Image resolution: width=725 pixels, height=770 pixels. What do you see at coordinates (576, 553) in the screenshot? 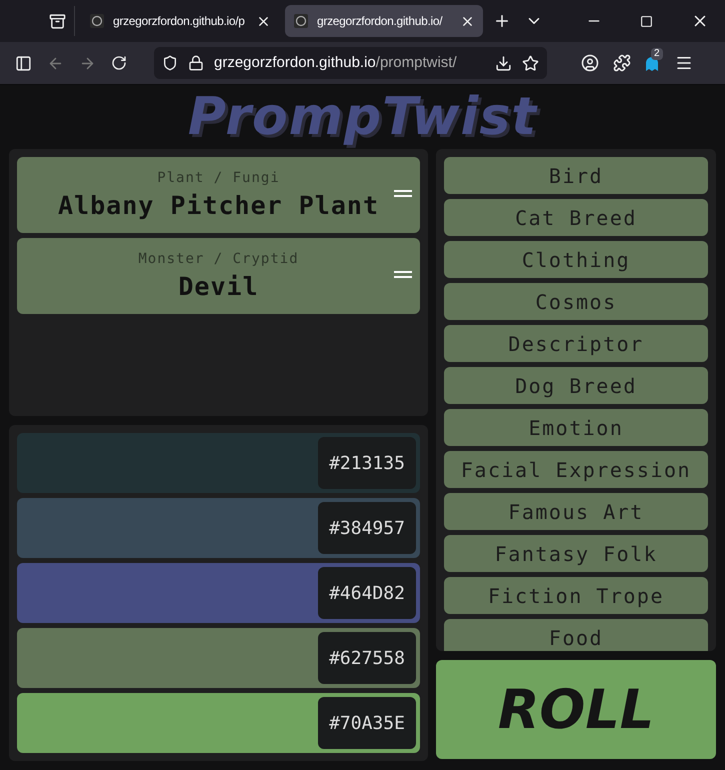
I see `category-item: Fantasy Folk` at bounding box center [576, 553].